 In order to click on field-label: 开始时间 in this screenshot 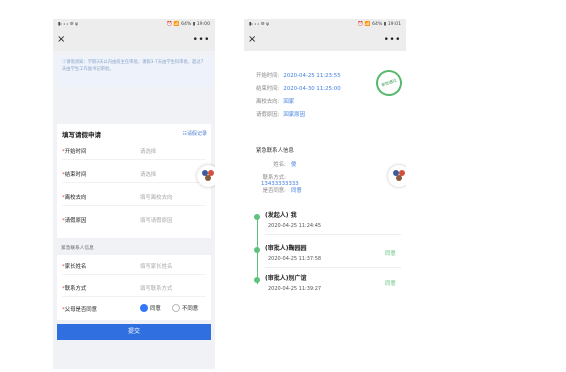, I will do `click(75, 152)`.